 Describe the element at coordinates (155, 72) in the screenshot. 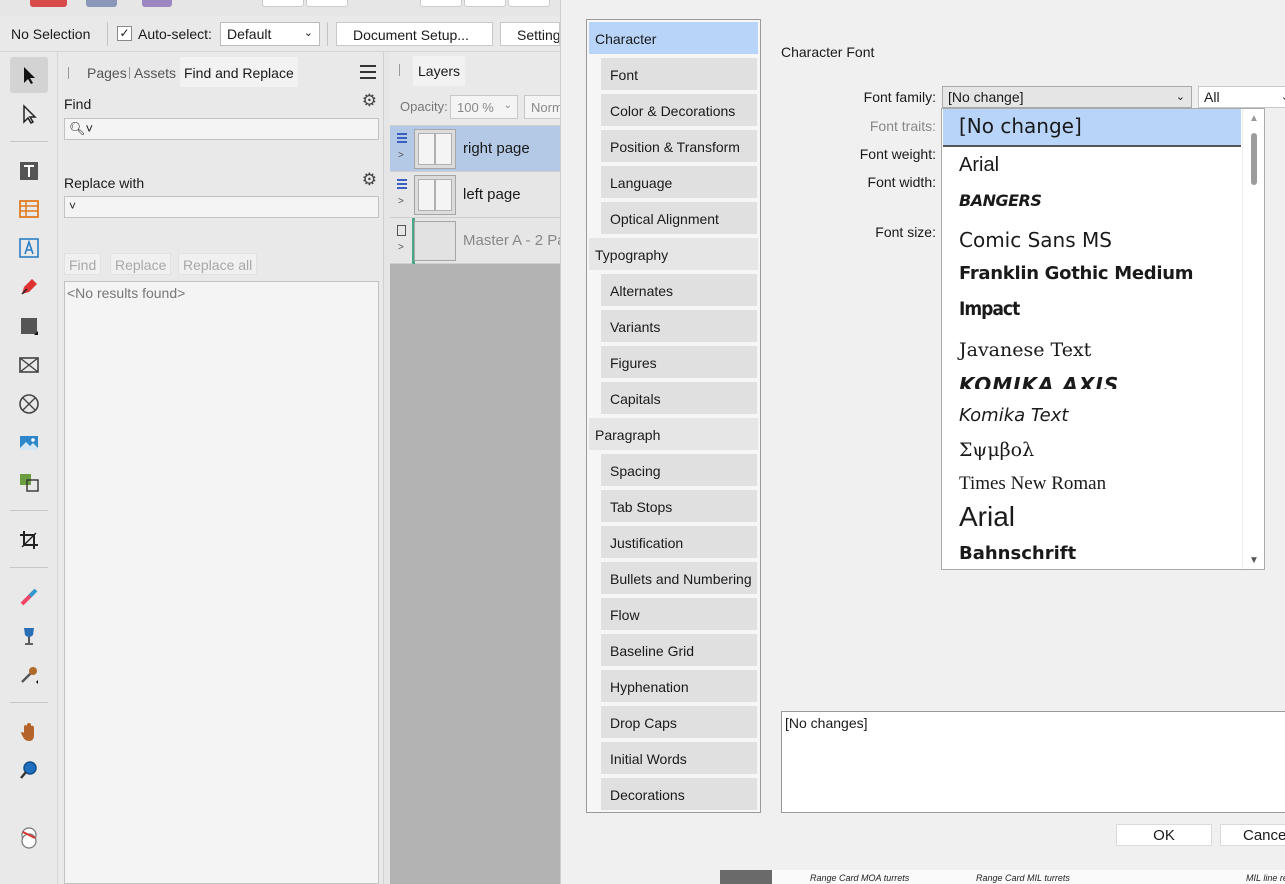

I see `tab-assets: Assets` at that location.